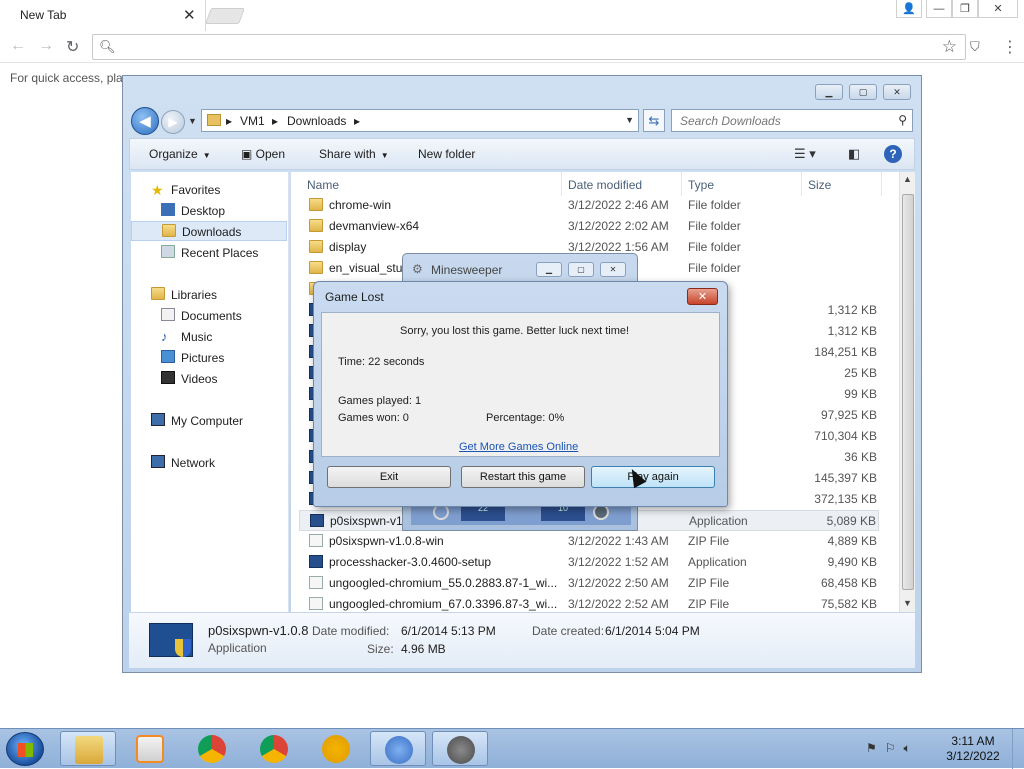 This screenshot has height=769, width=1024. I want to click on nav-recent-places: Recent Places, so click(209, 253).